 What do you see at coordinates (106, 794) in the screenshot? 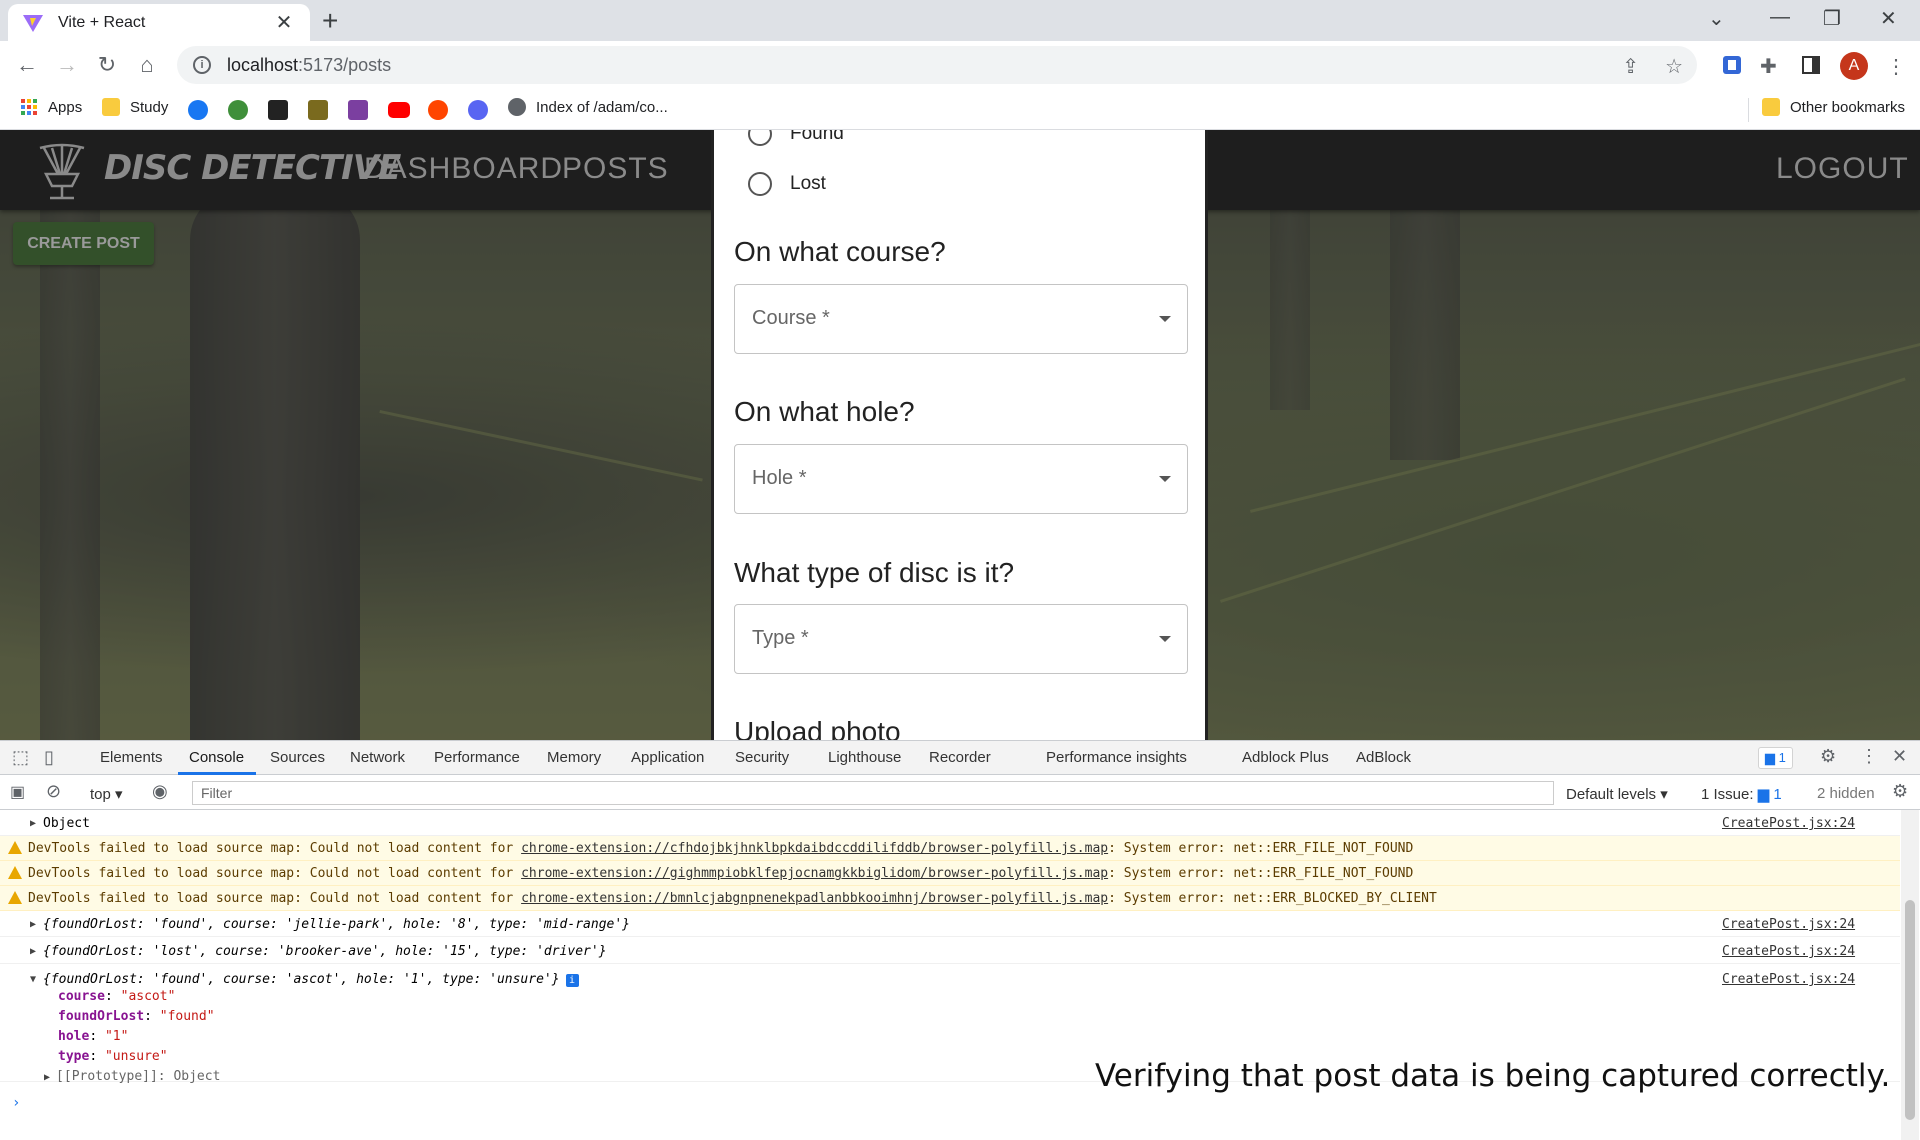
I see `context-selector: top ▾` at bounding box center [106, 794].